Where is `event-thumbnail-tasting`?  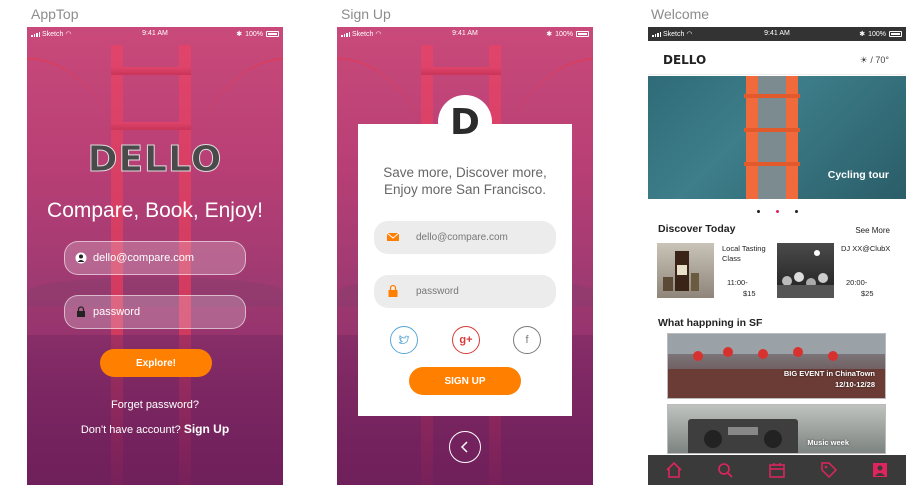
event-thumbnail-tasting is located at coordinates (685, 270).